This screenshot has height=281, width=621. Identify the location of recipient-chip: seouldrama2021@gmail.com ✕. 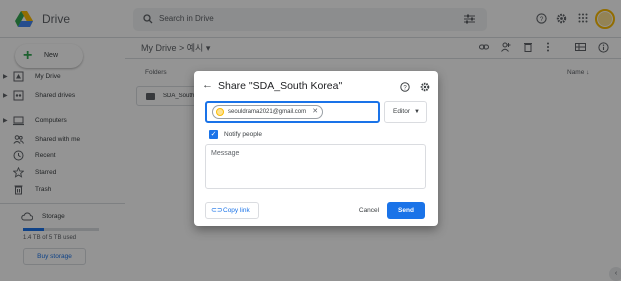
(268, 112).